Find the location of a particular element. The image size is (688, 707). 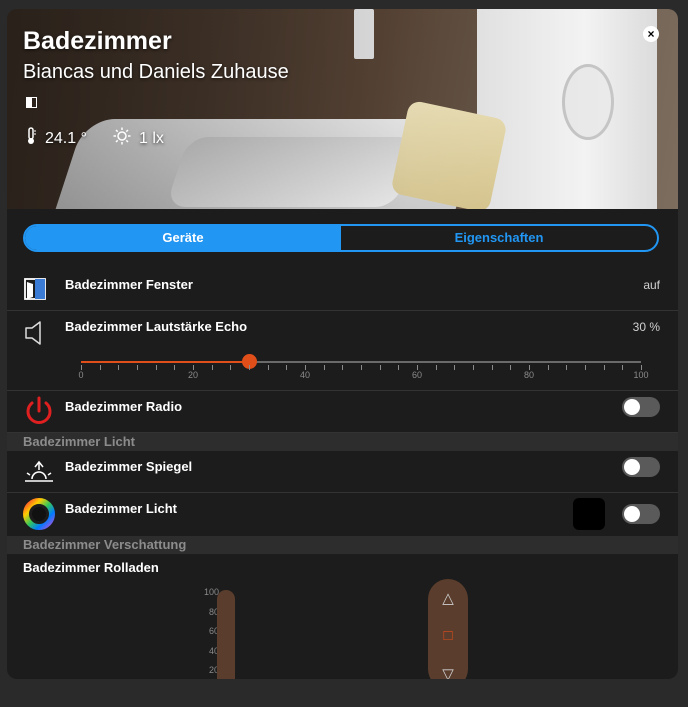

volume-tick-label: 20 is located at coordinates (193, 375).